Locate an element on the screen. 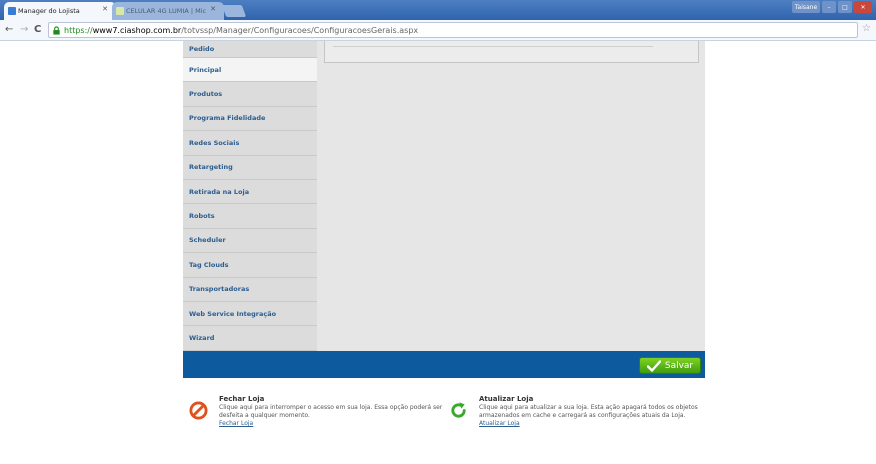 The image size is (876, 464). prohibited-icon is located at coordinates (198, 410).